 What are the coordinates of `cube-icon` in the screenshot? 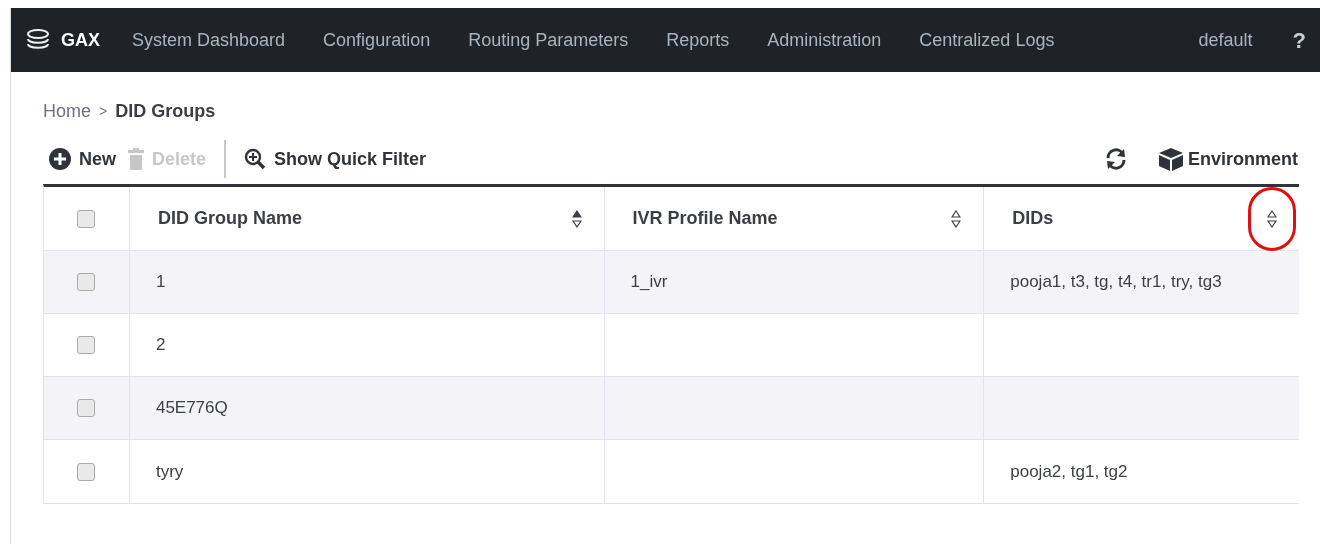 It's located at (1171, 159).